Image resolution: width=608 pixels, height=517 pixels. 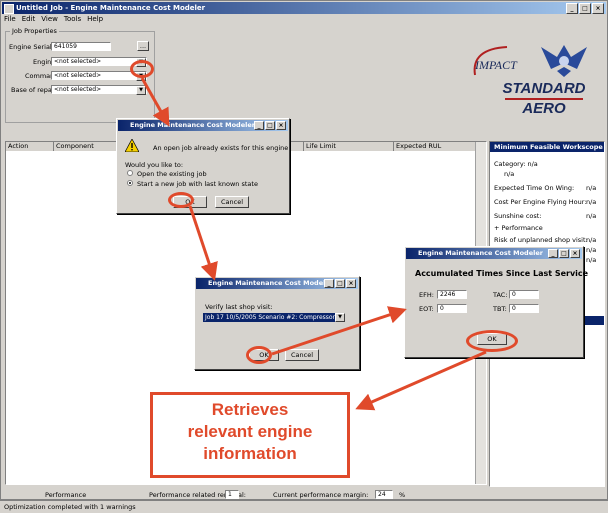 I want to click on arrow-dialog2-to-dialog3, so click(x=339, y=331).